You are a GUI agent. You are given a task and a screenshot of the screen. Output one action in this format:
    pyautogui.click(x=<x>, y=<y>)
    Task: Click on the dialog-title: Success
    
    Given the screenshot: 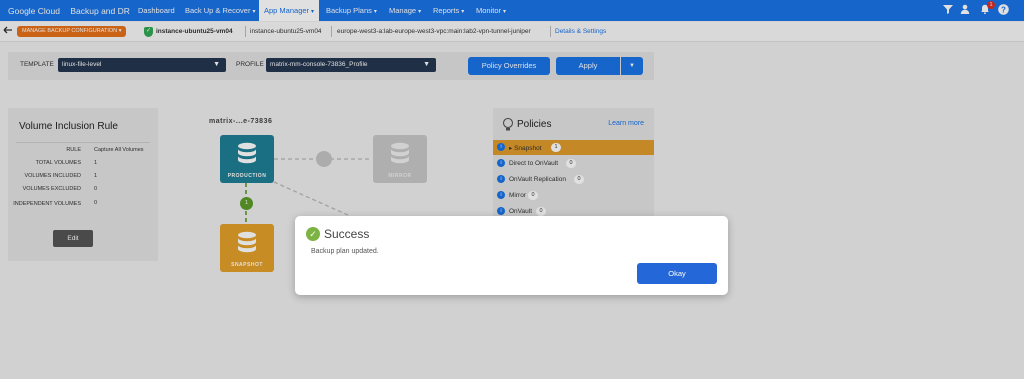 What is the action you would take?
    pyautogui.click(x=347, y=234)
    